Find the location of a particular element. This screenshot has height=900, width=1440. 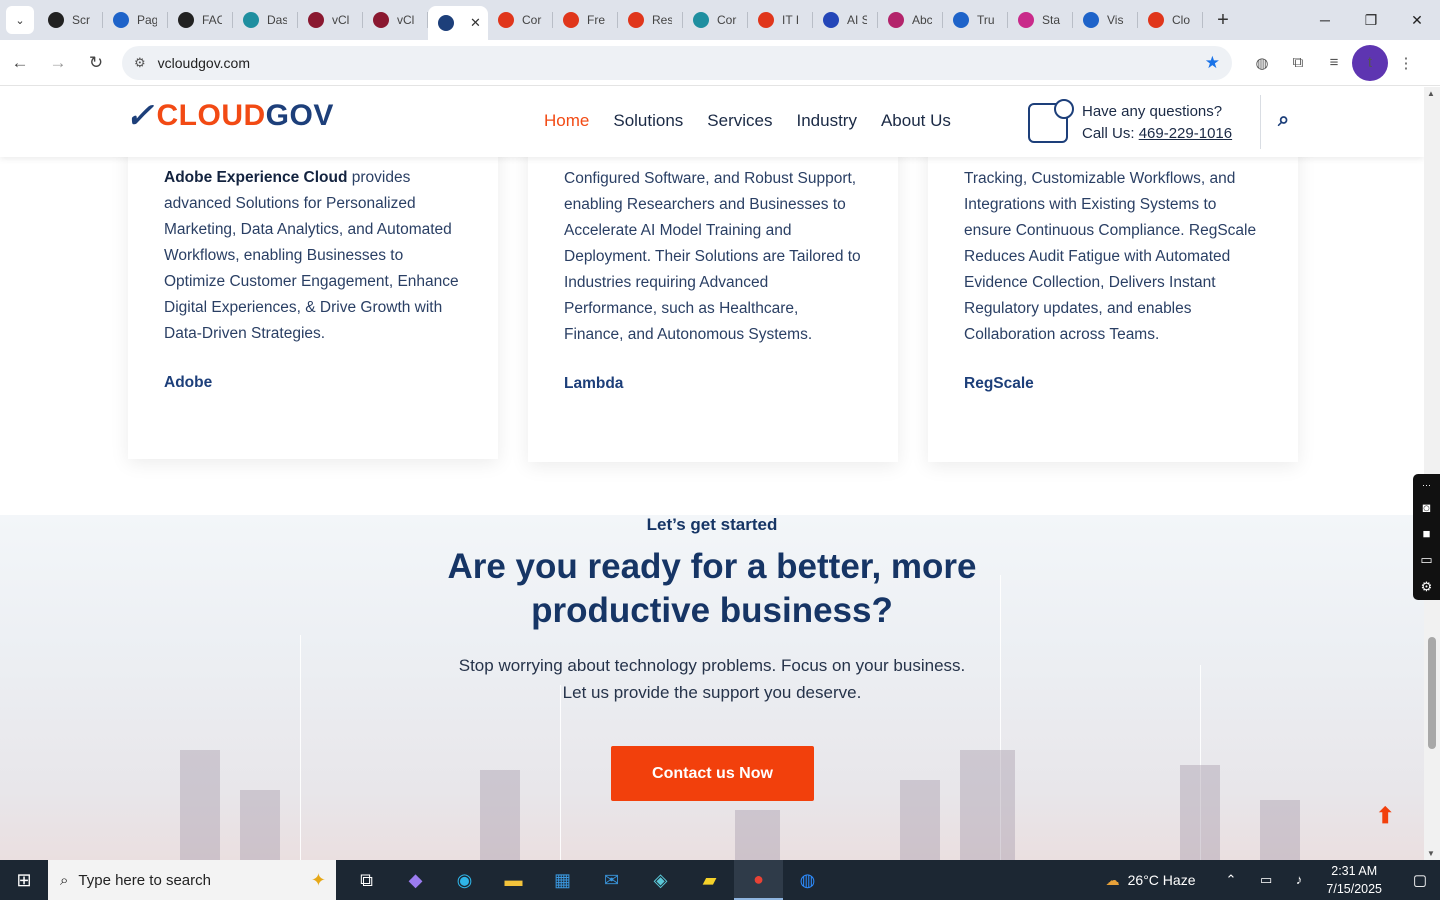

profile-button: t is located at coordinates (1370, 62).